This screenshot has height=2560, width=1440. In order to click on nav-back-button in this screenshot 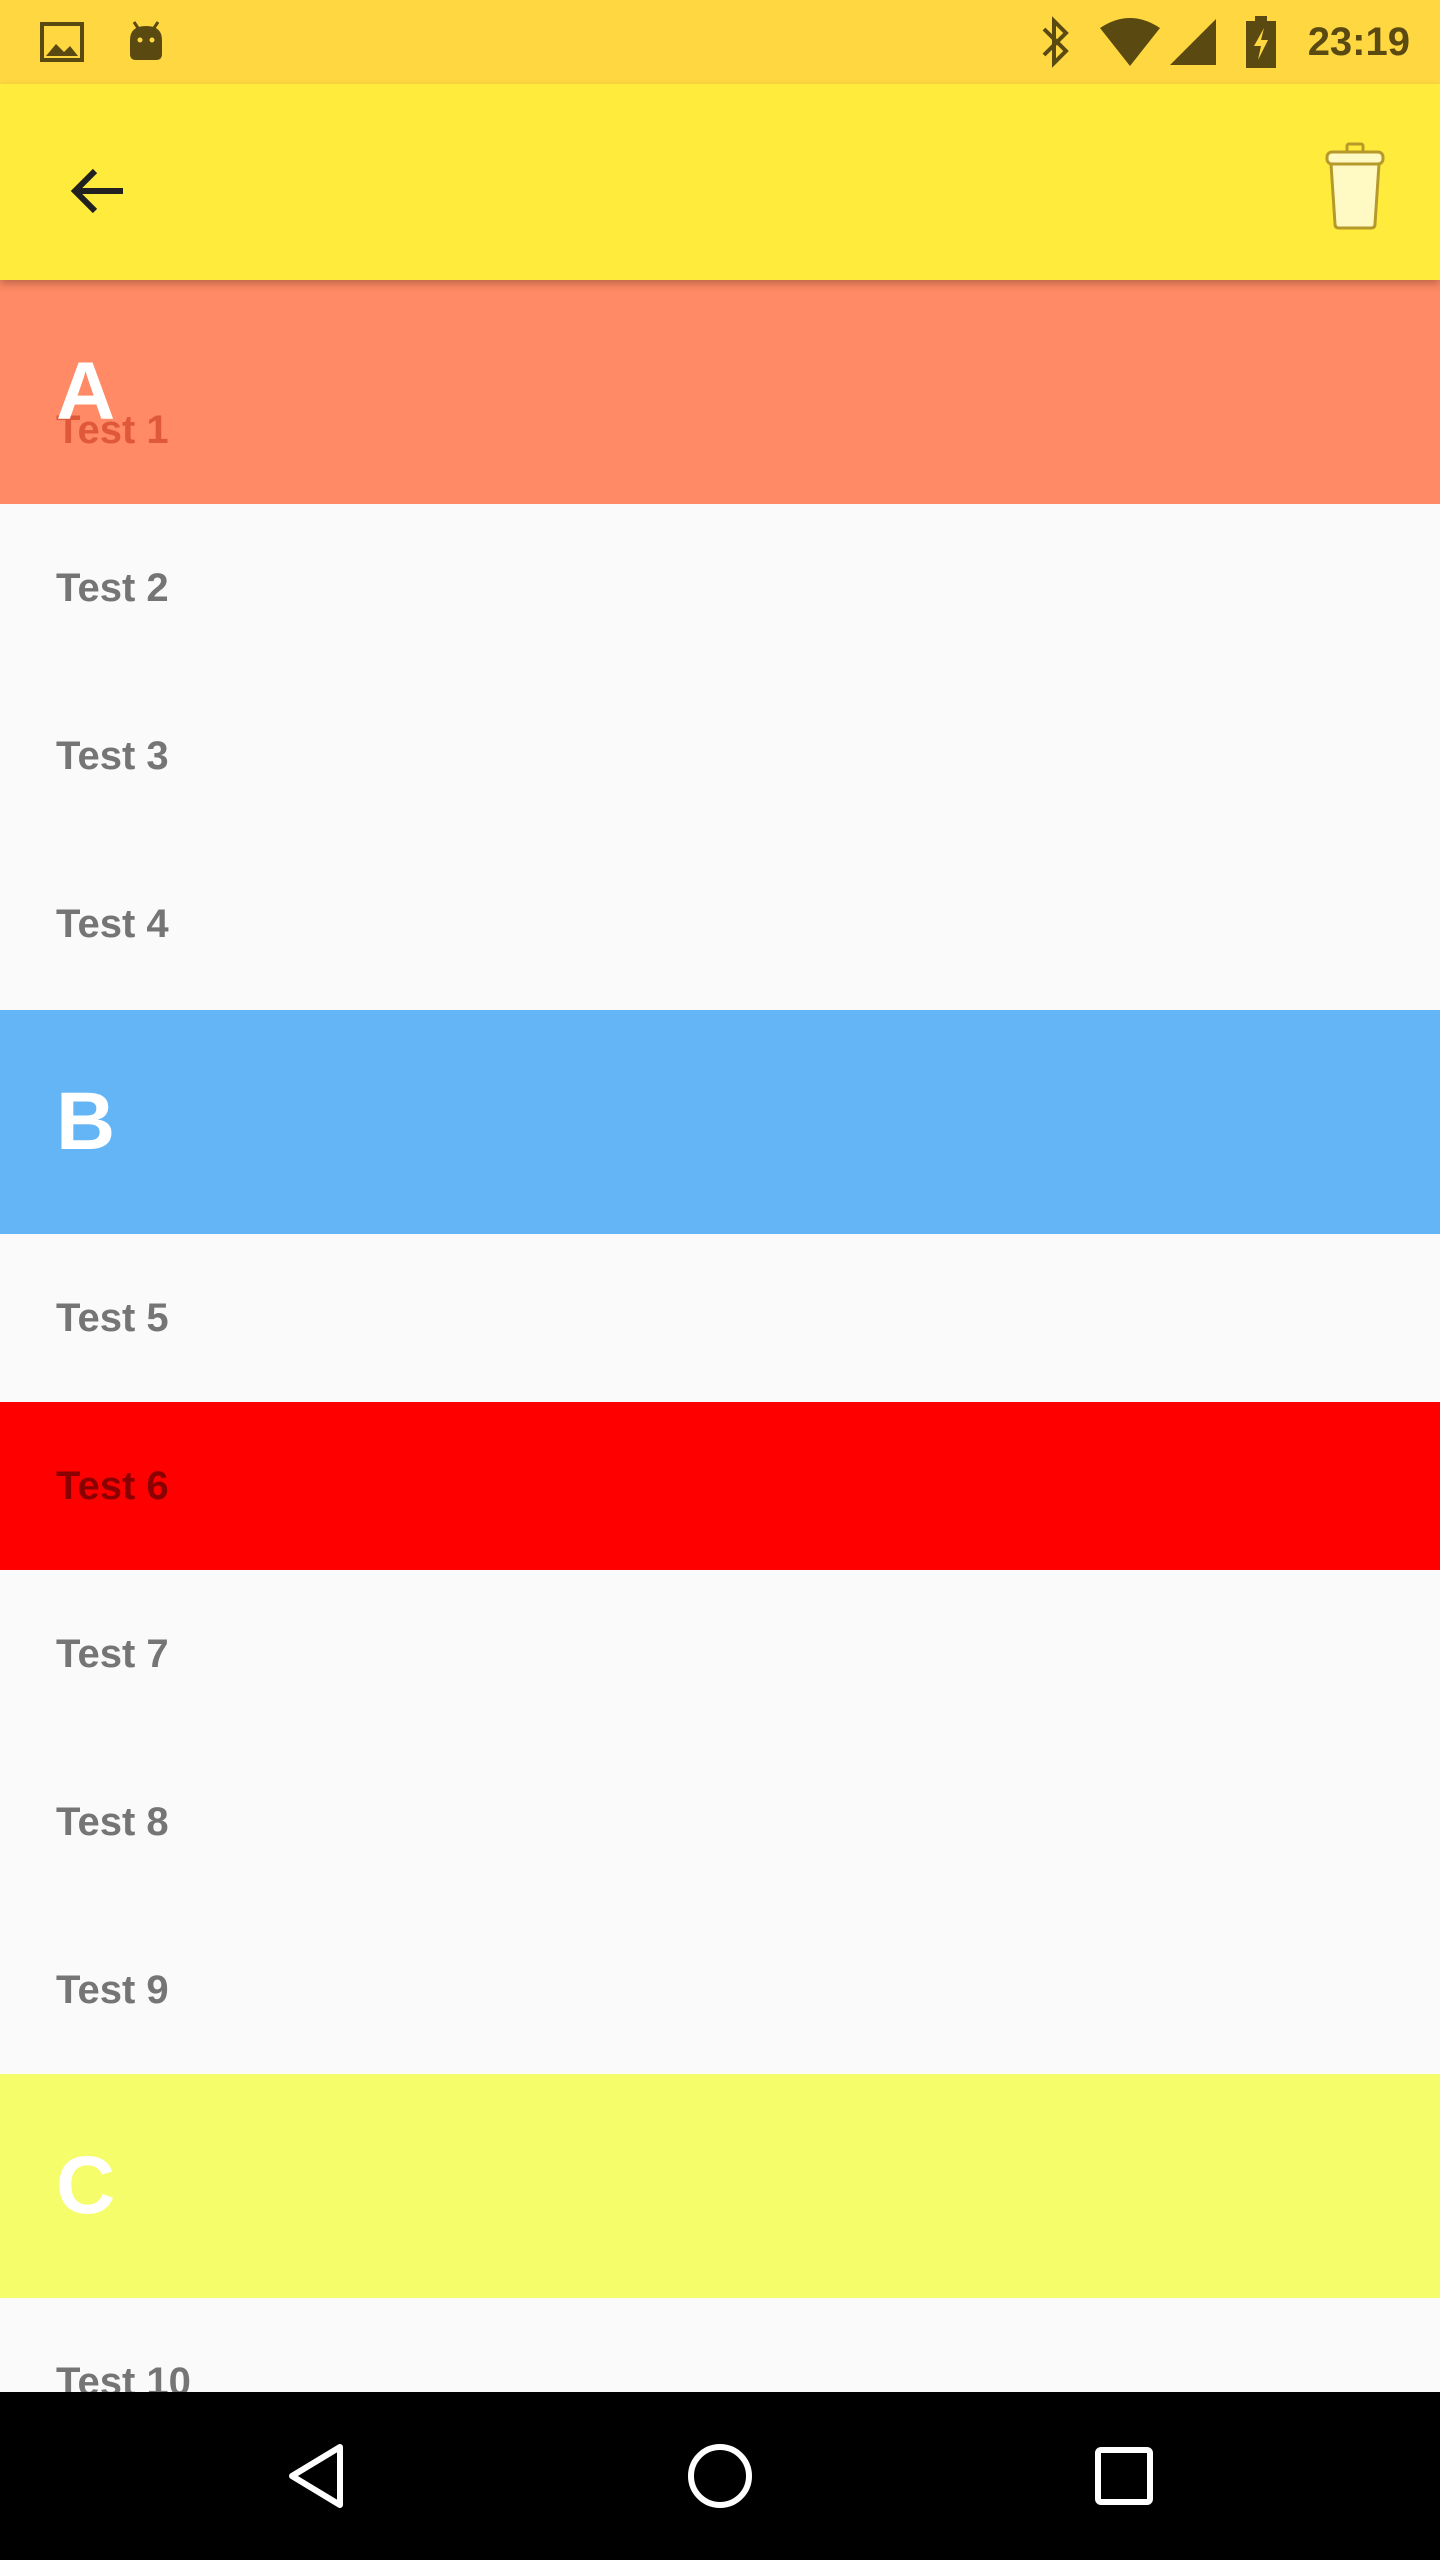, I will do `click(316, 2476)`.